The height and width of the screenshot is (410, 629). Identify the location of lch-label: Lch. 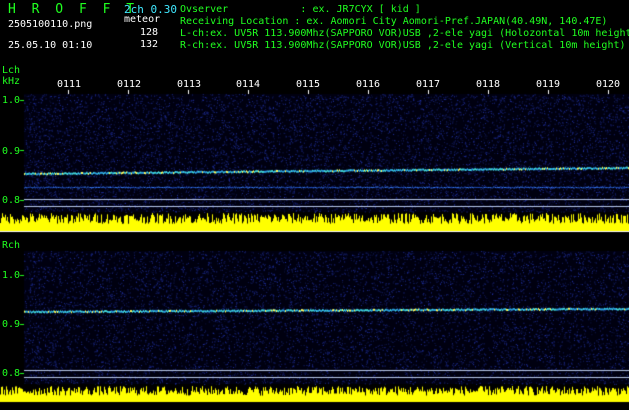
(11, 70).